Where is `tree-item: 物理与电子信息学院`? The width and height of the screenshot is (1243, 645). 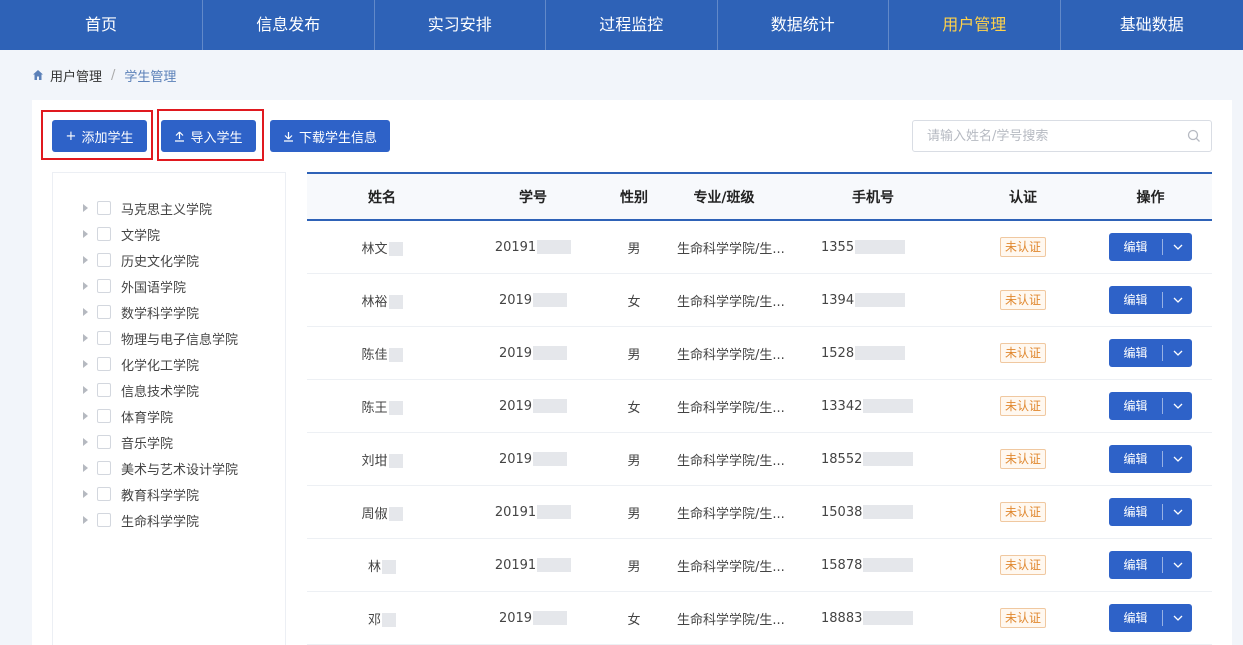 tree-item: 物理与电子信息学院 is located at coordinates (169, 338).